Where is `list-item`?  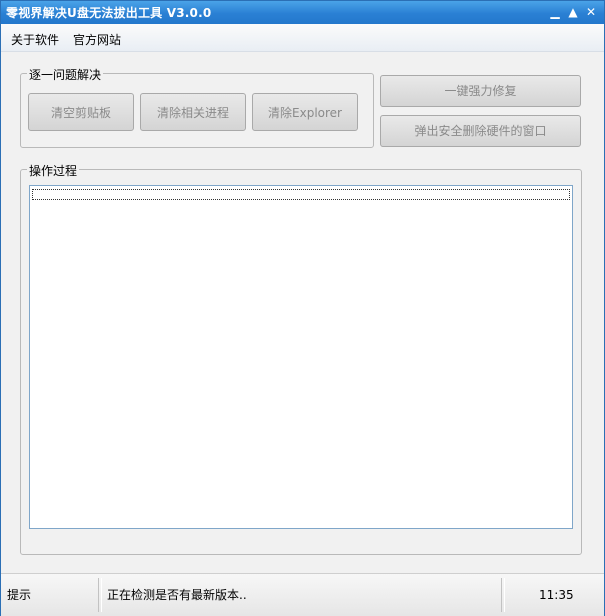
list-item is located at coordinates (301, 194).